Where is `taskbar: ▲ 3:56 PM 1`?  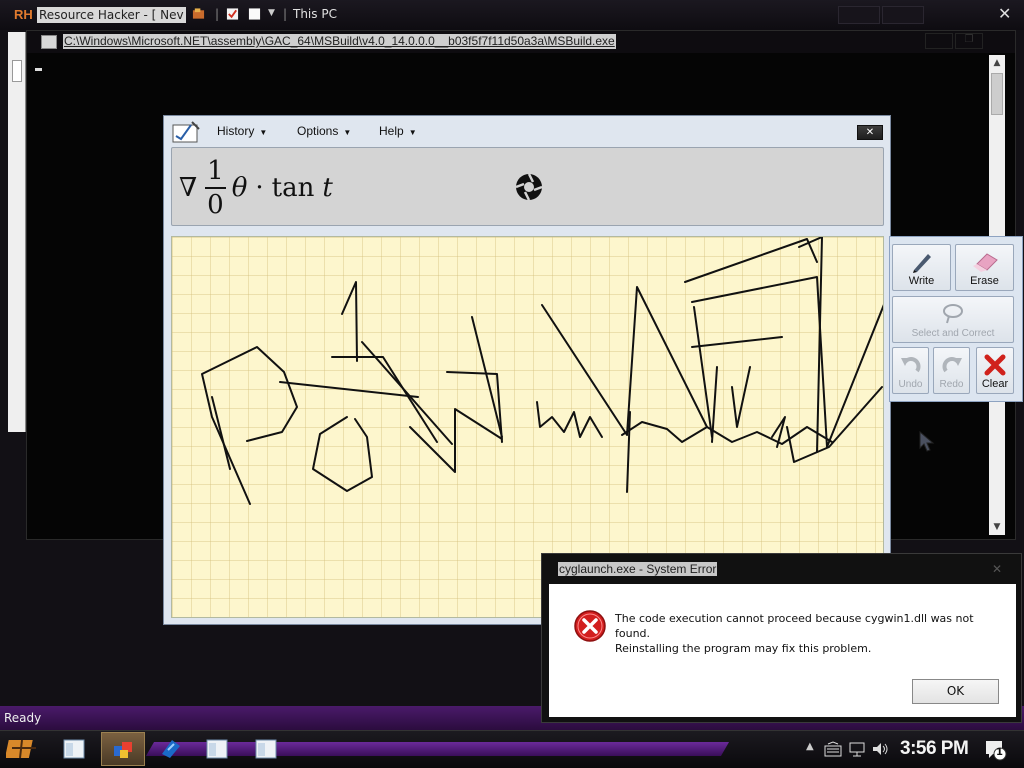 taskbar: ▲ 3:56 PM 1 is located at coordinates (512, 749).